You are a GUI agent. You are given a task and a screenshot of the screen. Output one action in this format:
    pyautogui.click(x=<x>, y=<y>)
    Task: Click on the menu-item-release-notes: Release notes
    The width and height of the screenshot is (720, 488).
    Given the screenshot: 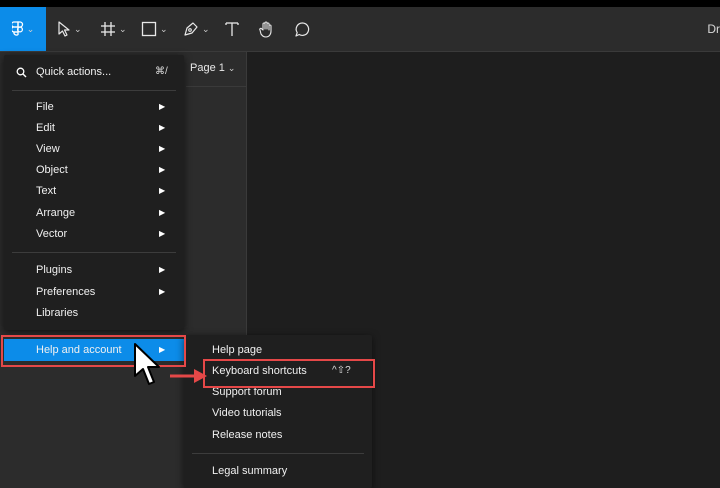 What is the action you would take?
    pyautogui.click(x=278, y=435)
    